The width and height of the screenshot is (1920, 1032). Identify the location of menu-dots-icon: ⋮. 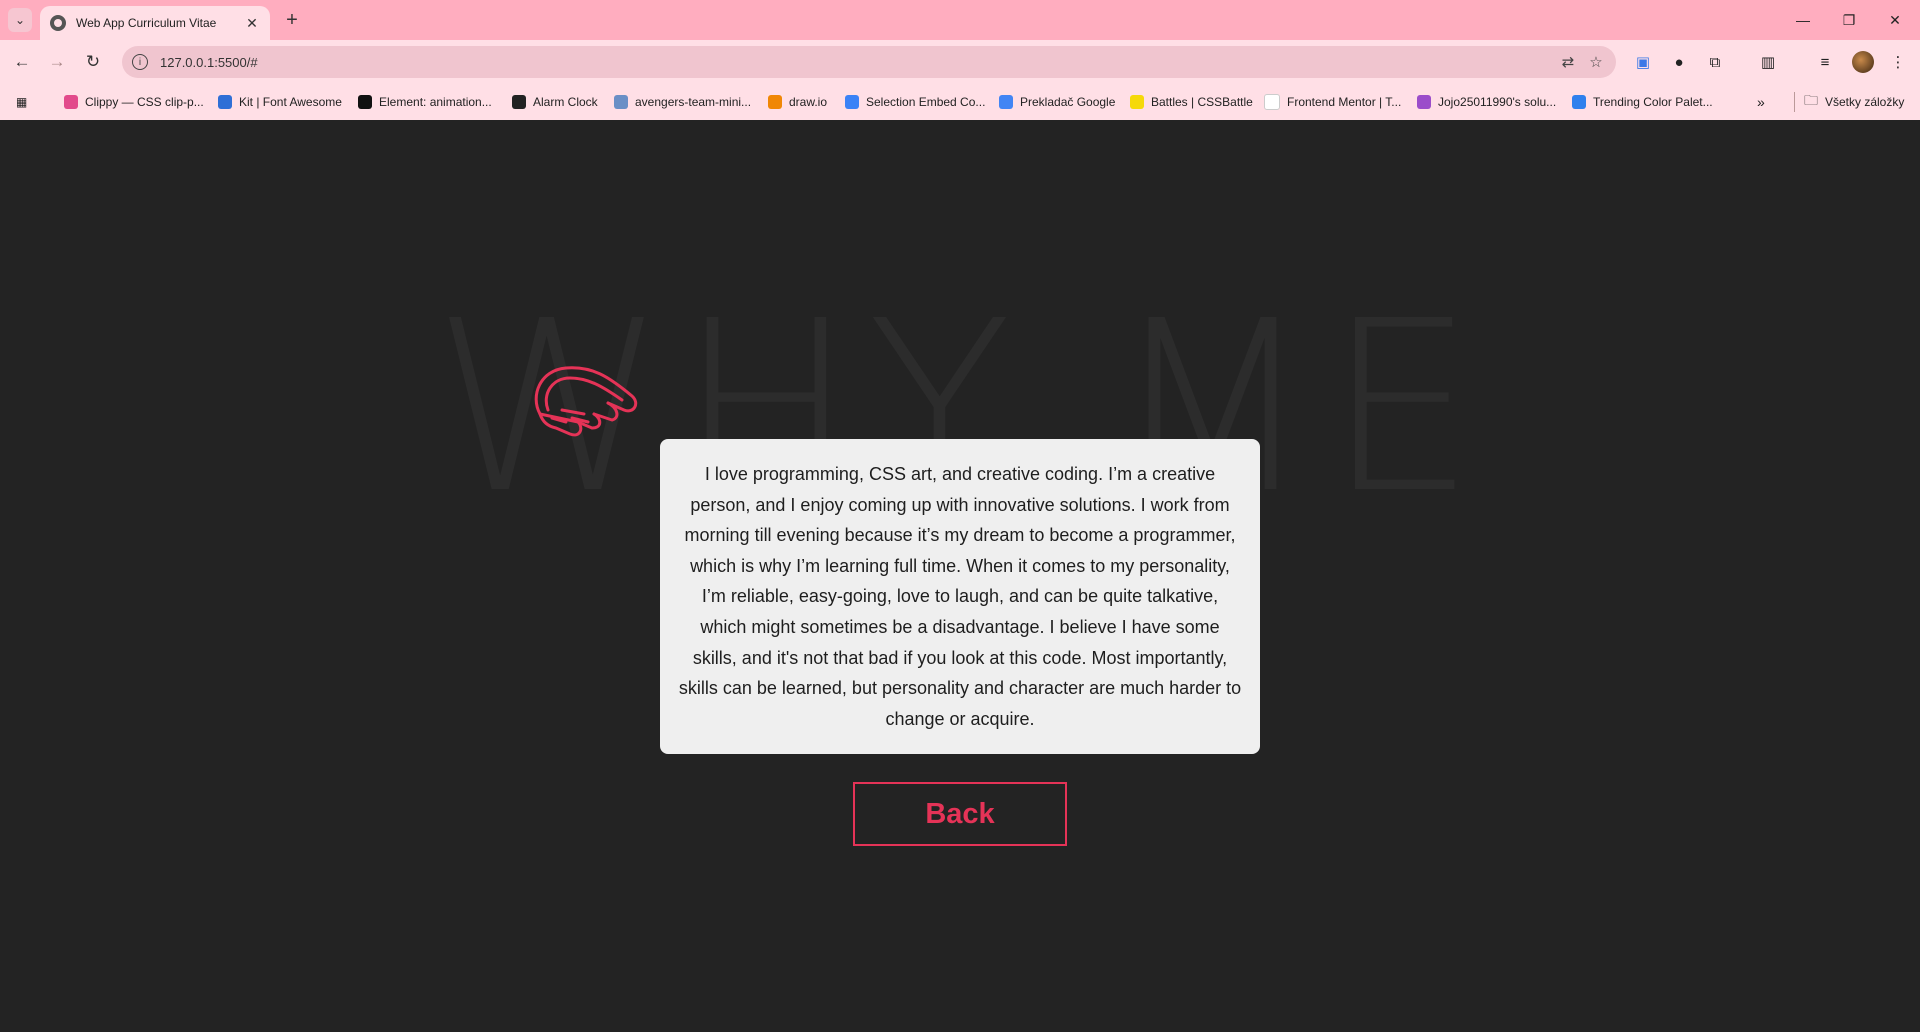
(1898, 62).